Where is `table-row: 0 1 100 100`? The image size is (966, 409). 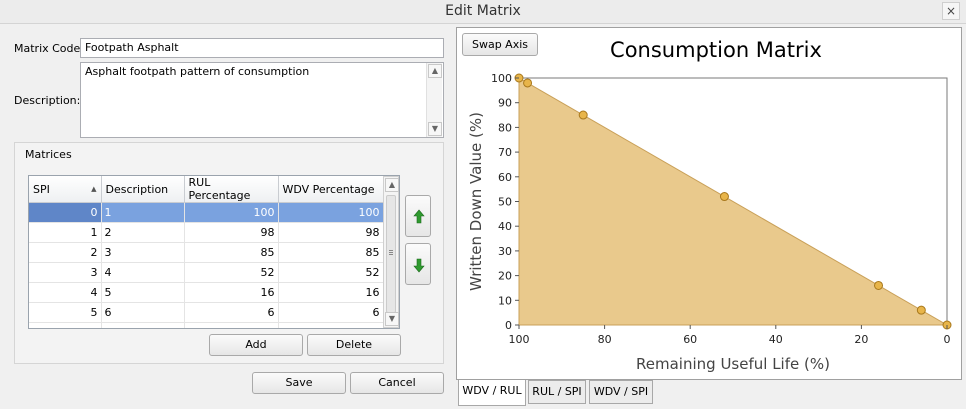 table-row: 0 1 100 100 is located at coordinates (206, 212).